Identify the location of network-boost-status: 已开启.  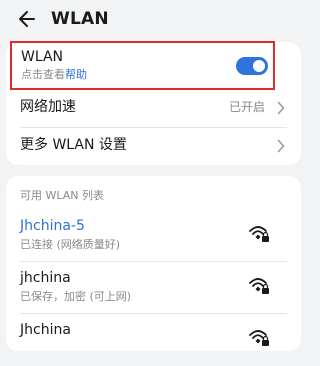
(246, 107).